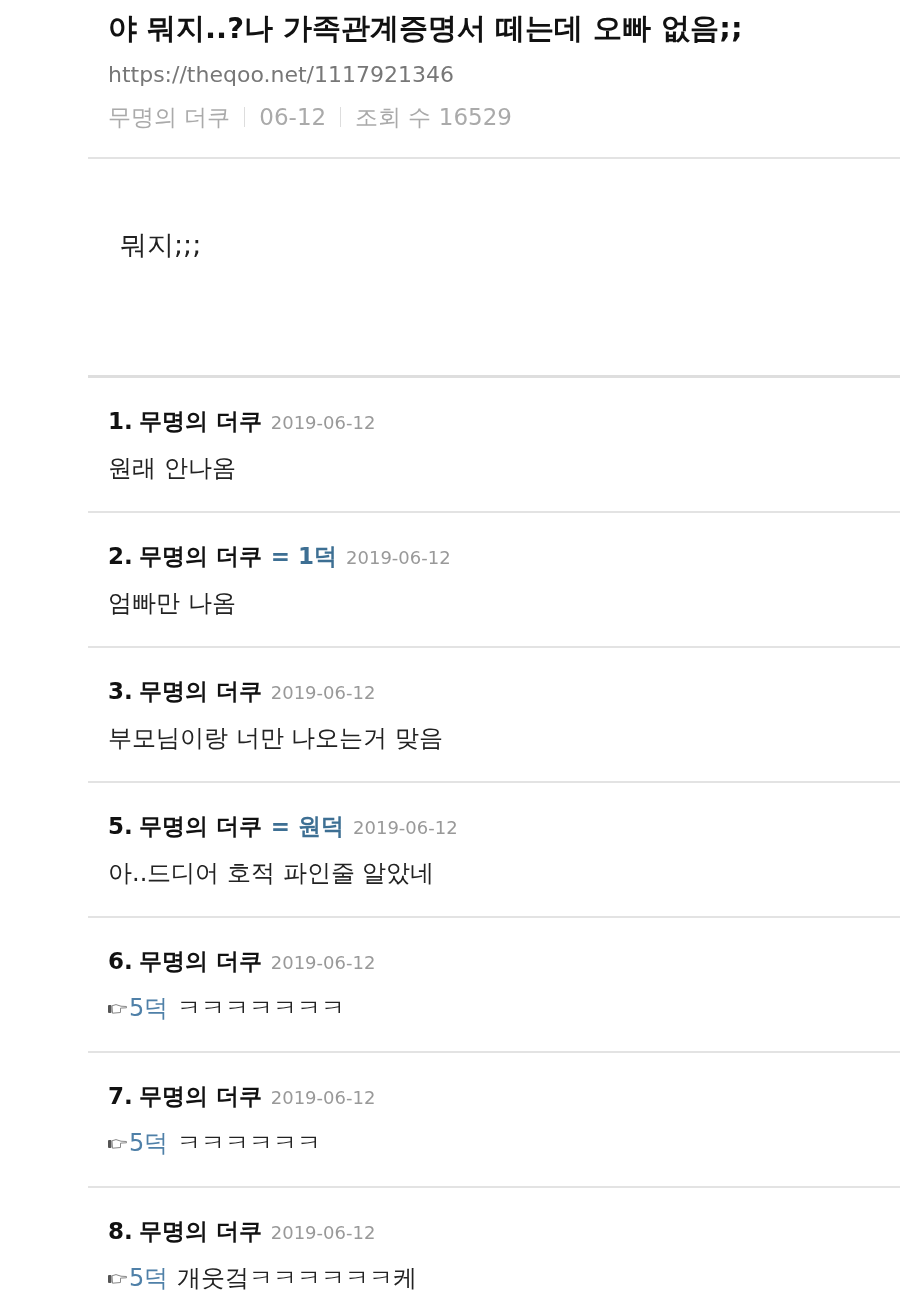  Describe the element at coordinates (297, 1278) in the screenshot. I see `comment-text: 개웃겈ㅋㅋㅋㅋㅋㅋ케` at that location.